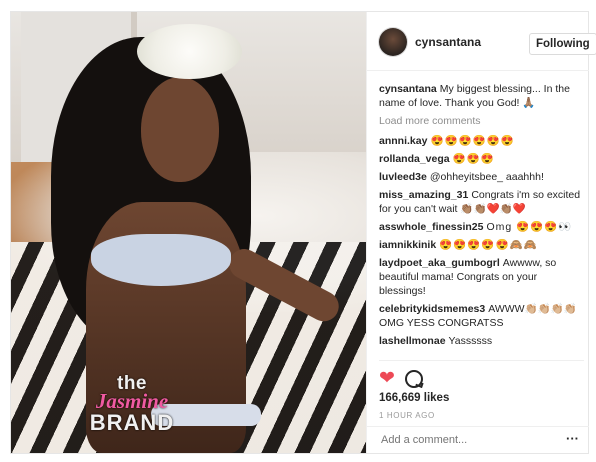 This screenshot has height=462, width=596. Describe the element at coordinates (414, 398) in the screenshot. I see `likes-count: 166,669 likes` at that location.